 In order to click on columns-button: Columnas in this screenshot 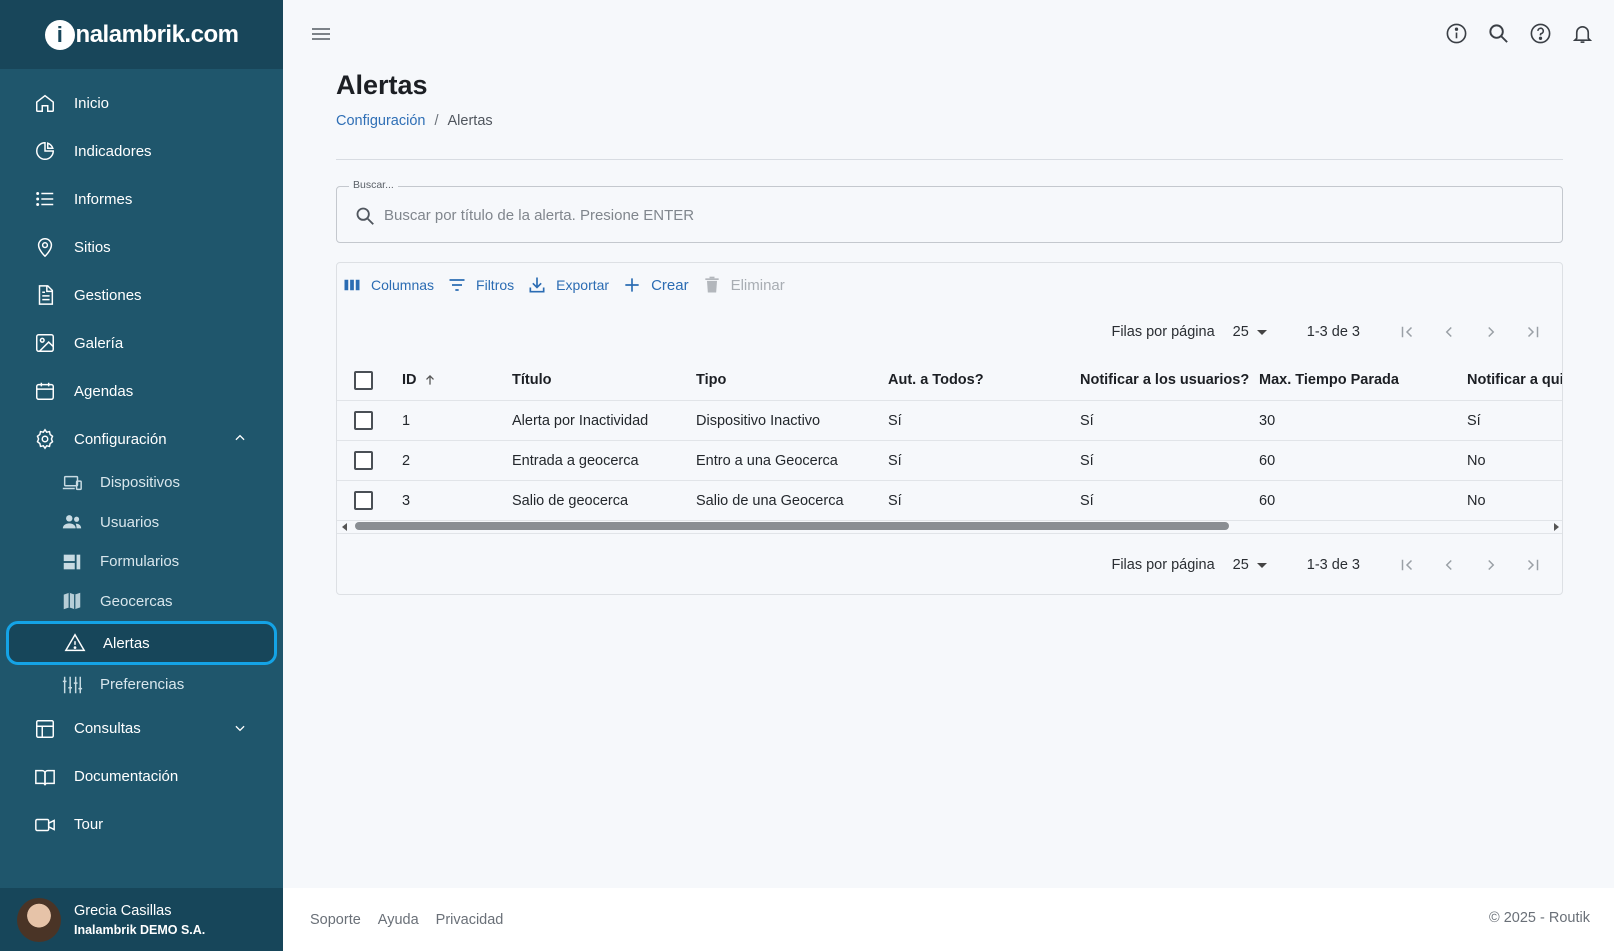, I will do `click(388, 285)`.